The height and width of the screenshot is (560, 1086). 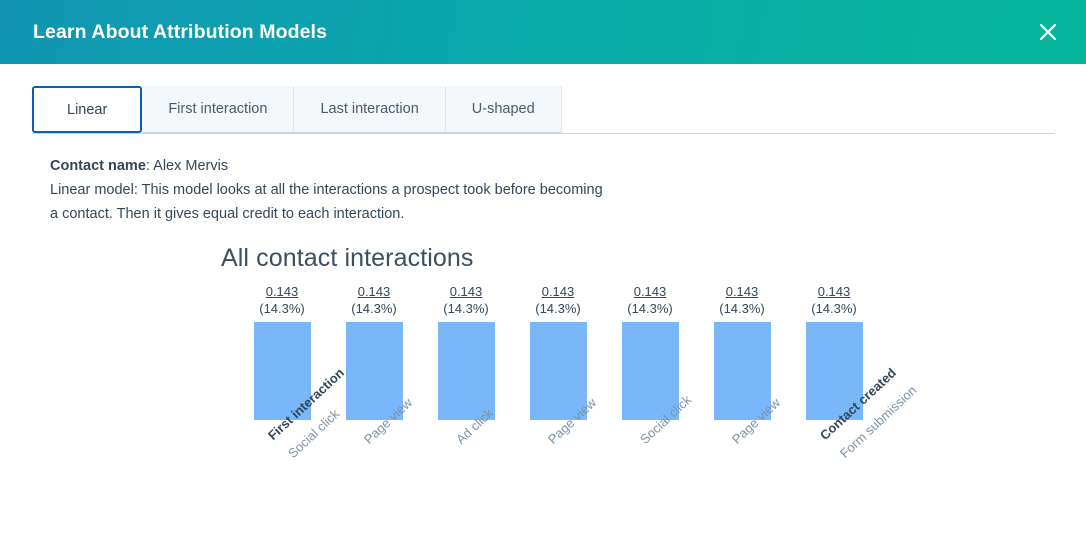 I want to click on contact-name-line: Contact name: Alex Mervis, so click(x=330, y=166).